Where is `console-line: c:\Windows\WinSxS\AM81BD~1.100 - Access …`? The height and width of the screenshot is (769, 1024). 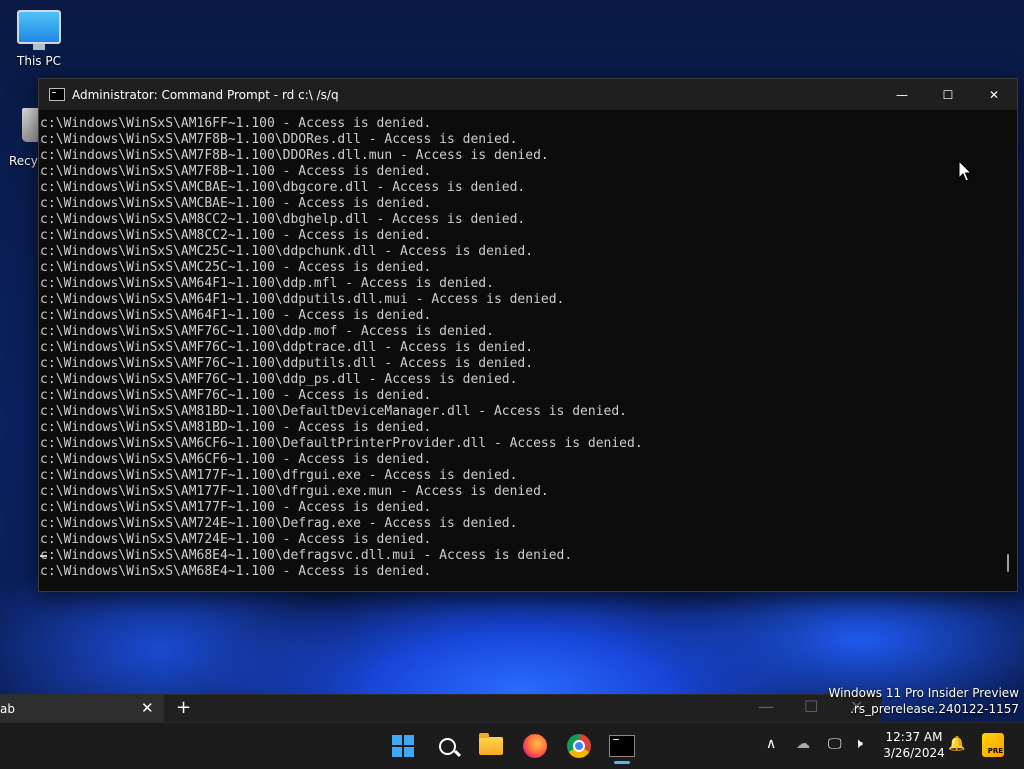
console-line: c:\Windows\WinSxS\AM81BD~1.100 - Access … is located at coordinates (236, 427).